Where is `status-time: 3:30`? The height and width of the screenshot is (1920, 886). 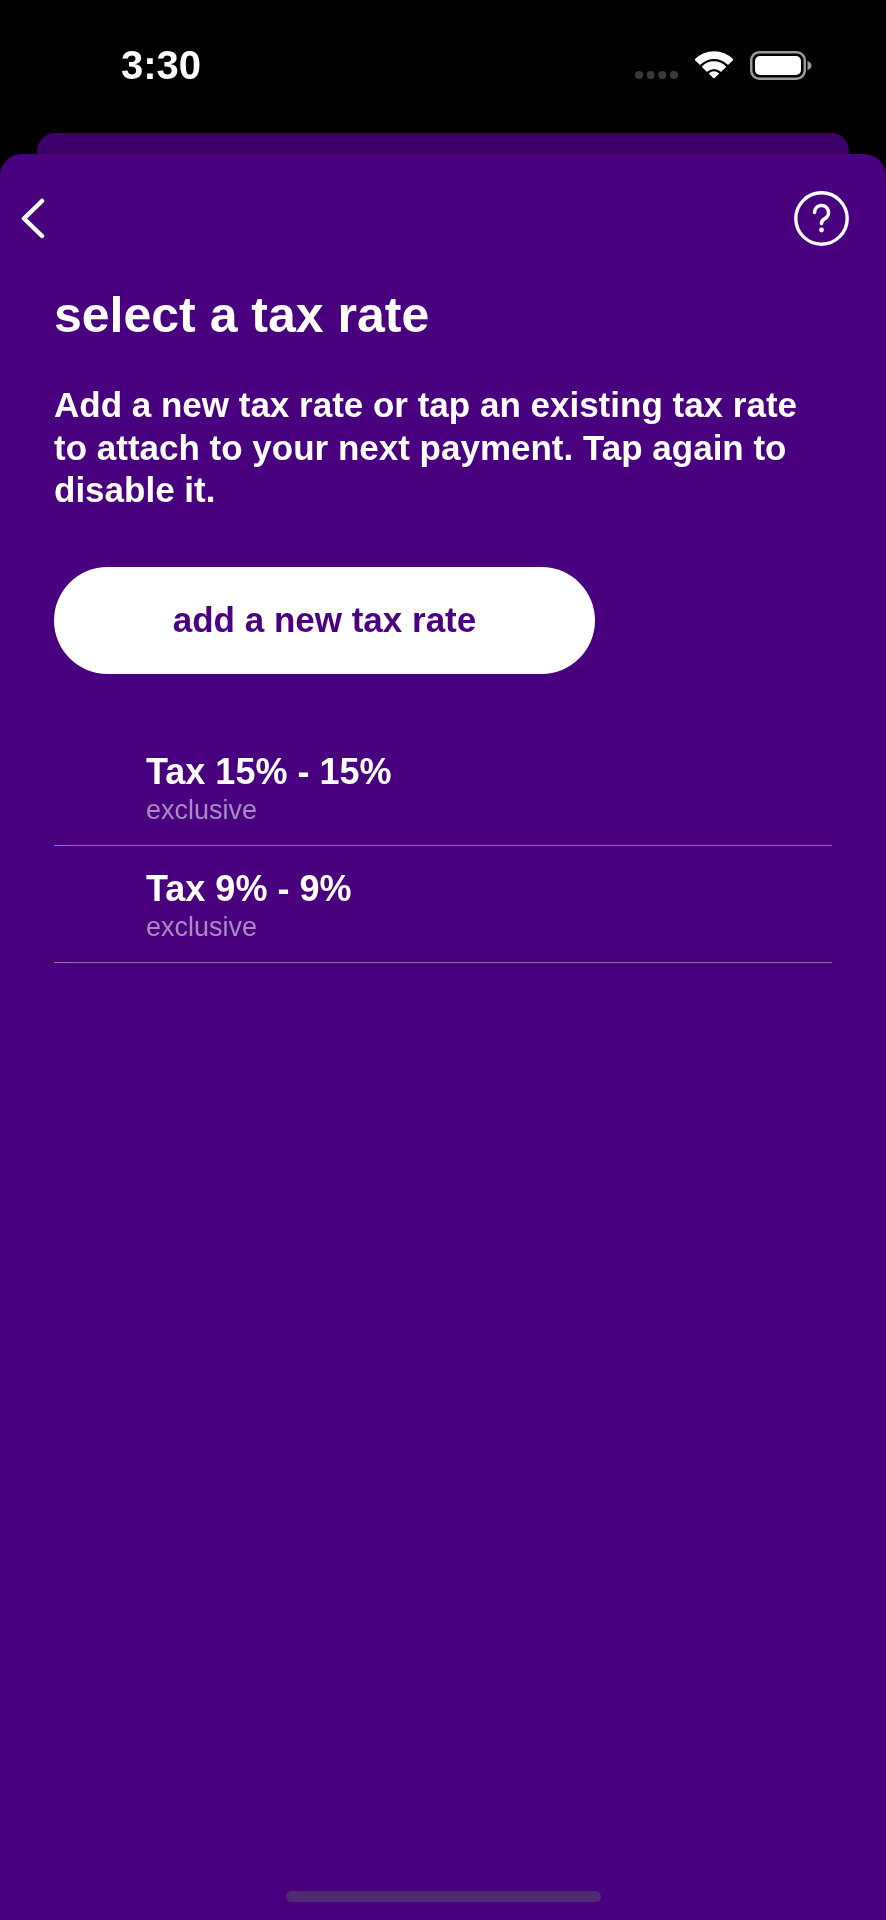
status-time: 3:30 is located at coordinates (161, 65).